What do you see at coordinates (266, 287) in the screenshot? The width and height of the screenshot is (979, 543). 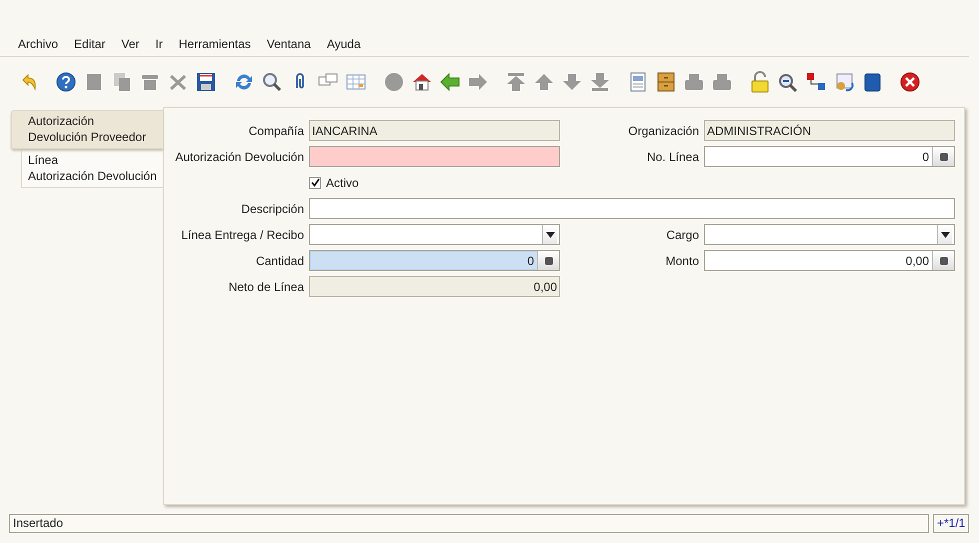 I see `field-label: Neto de Línea` at bounding box center [266, 287].